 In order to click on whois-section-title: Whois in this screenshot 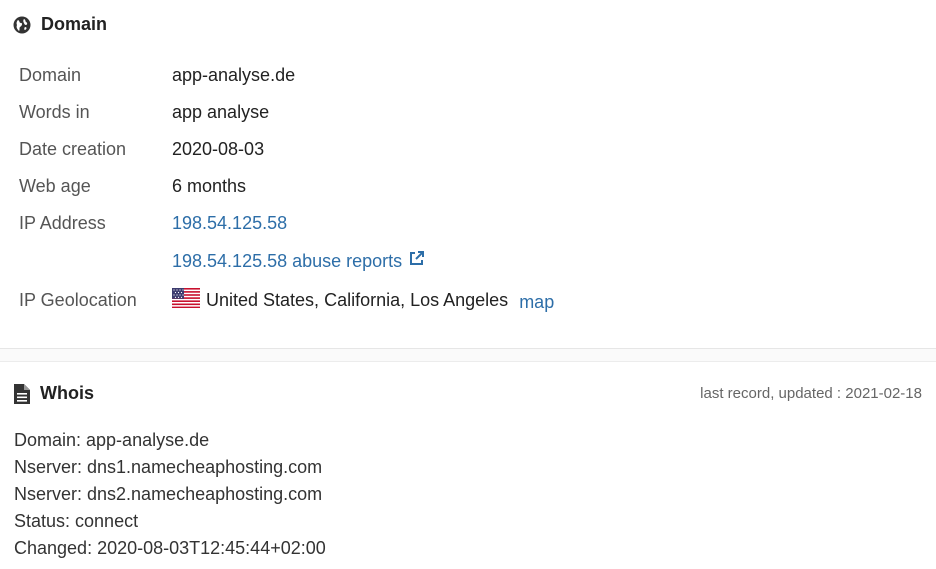, I will do `click(54, 393)`.